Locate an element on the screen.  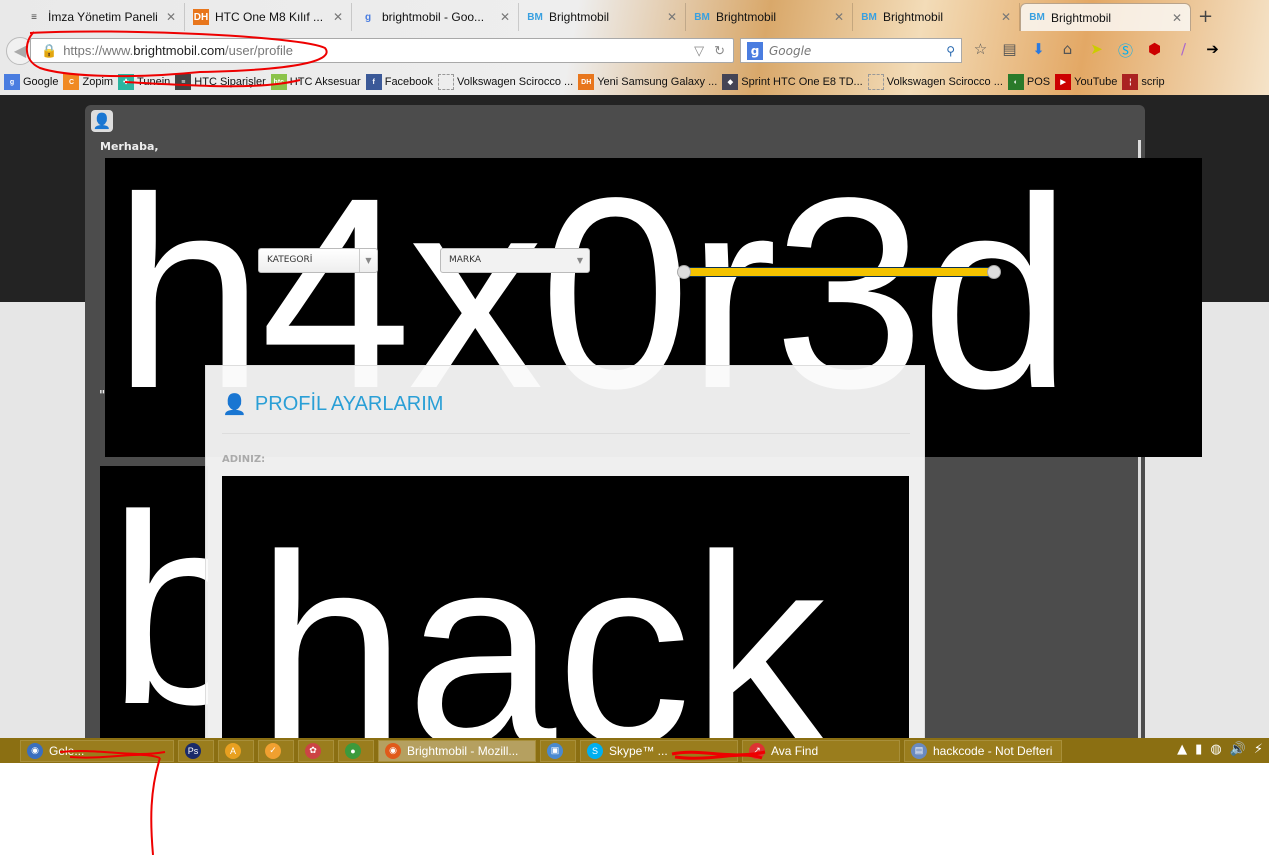
bookmark-item: g Google is located at coordinates (31, 82).